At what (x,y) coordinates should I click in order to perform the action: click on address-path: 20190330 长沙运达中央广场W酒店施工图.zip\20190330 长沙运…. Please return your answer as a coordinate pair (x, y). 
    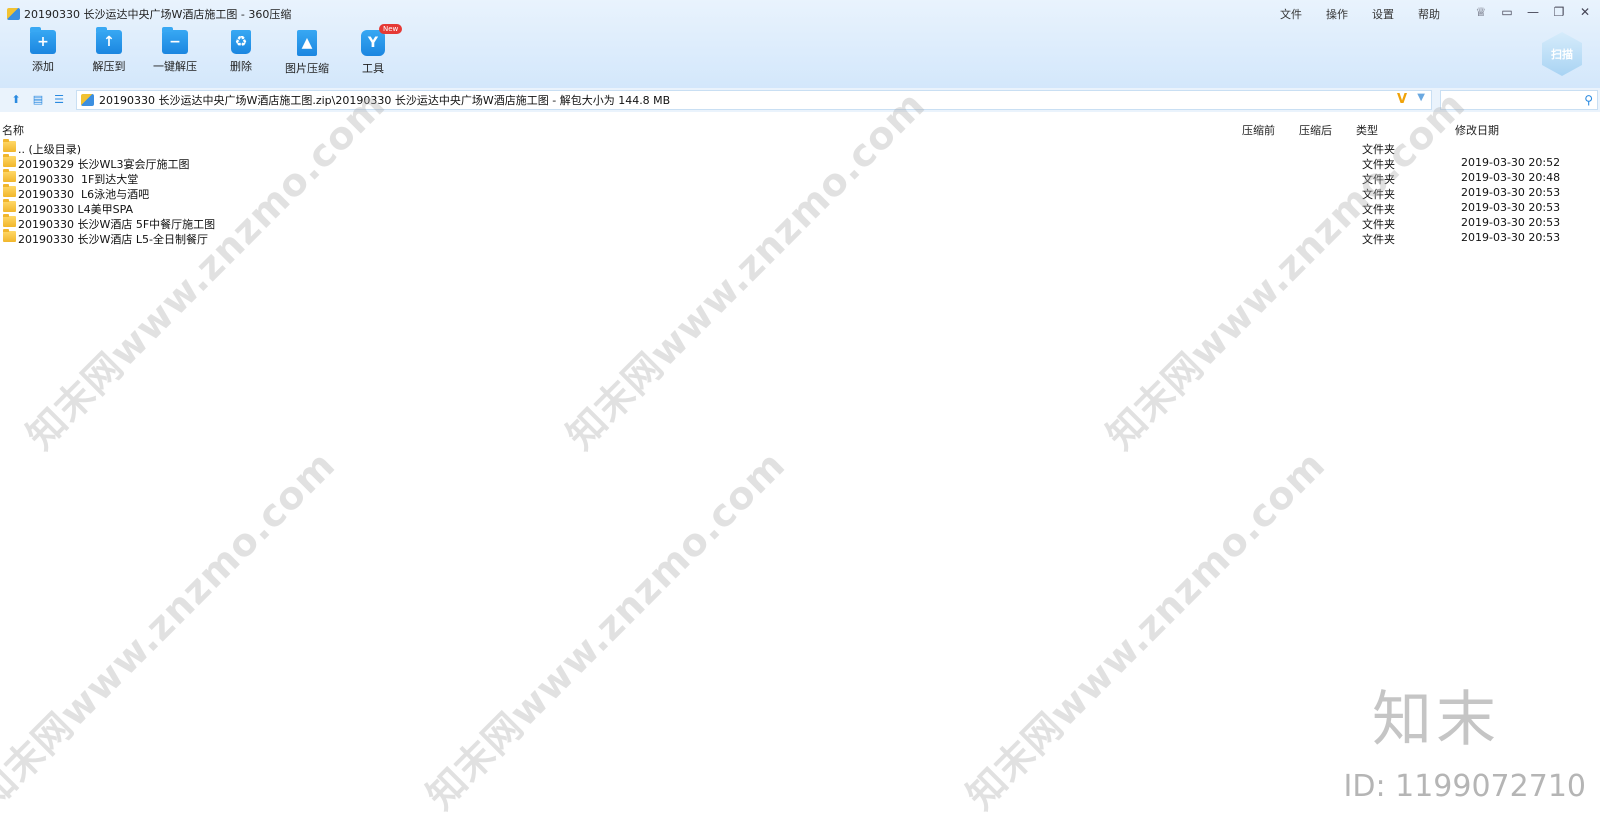
    Looking at the image, I should click on (385, 100).